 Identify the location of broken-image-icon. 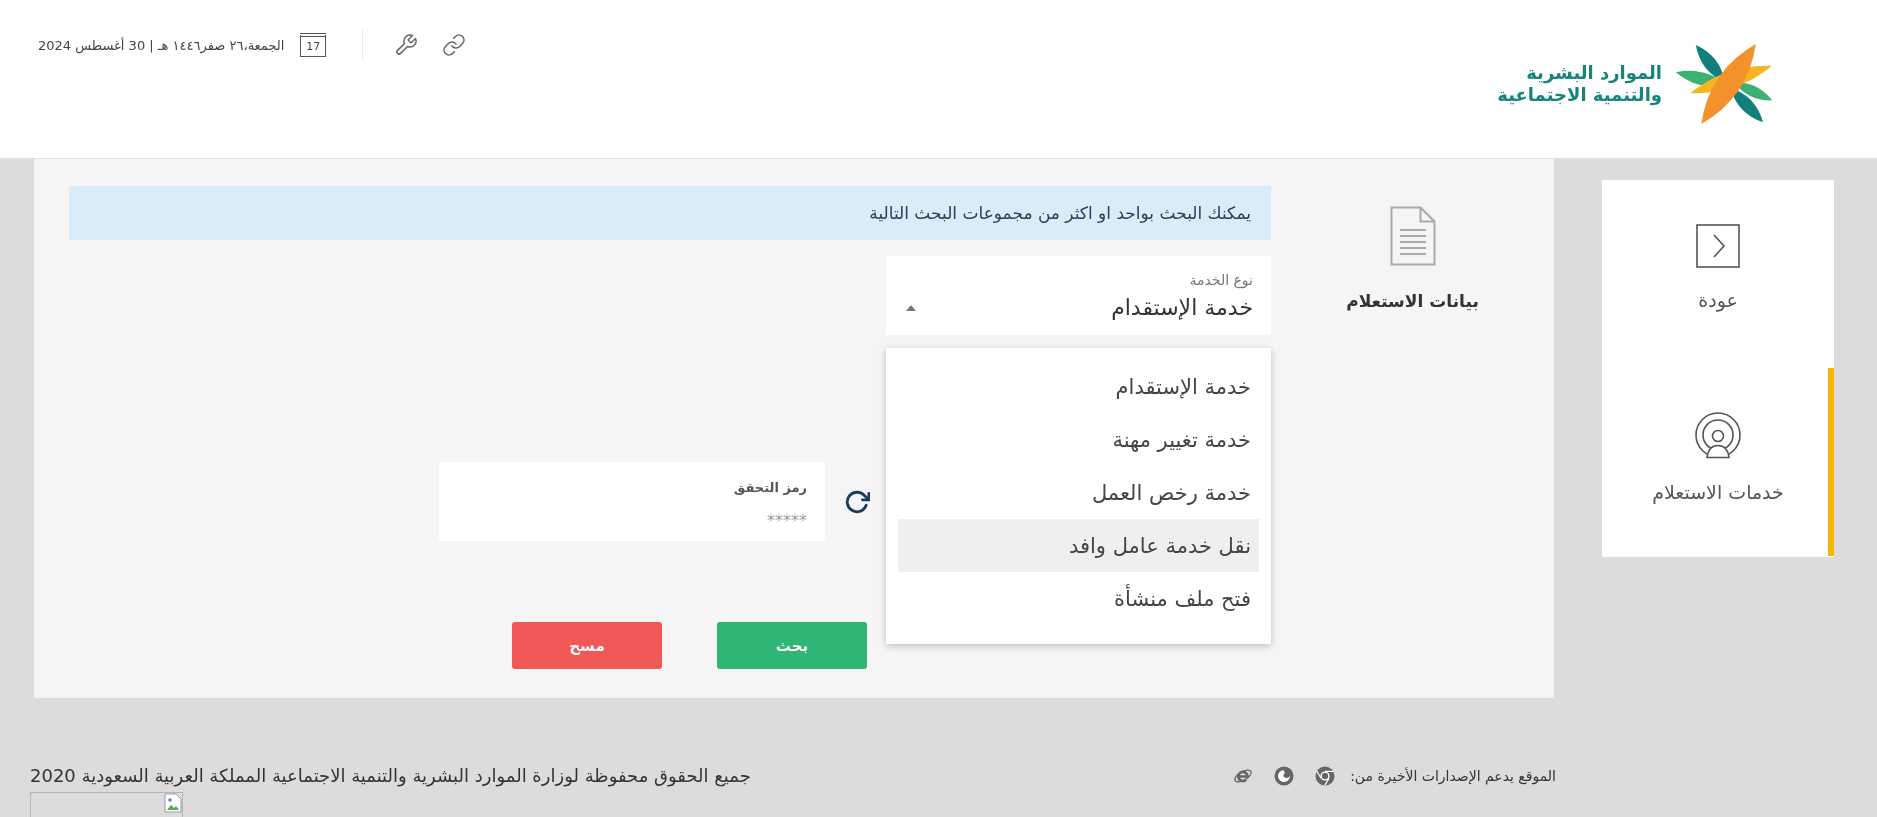
(173, 803).